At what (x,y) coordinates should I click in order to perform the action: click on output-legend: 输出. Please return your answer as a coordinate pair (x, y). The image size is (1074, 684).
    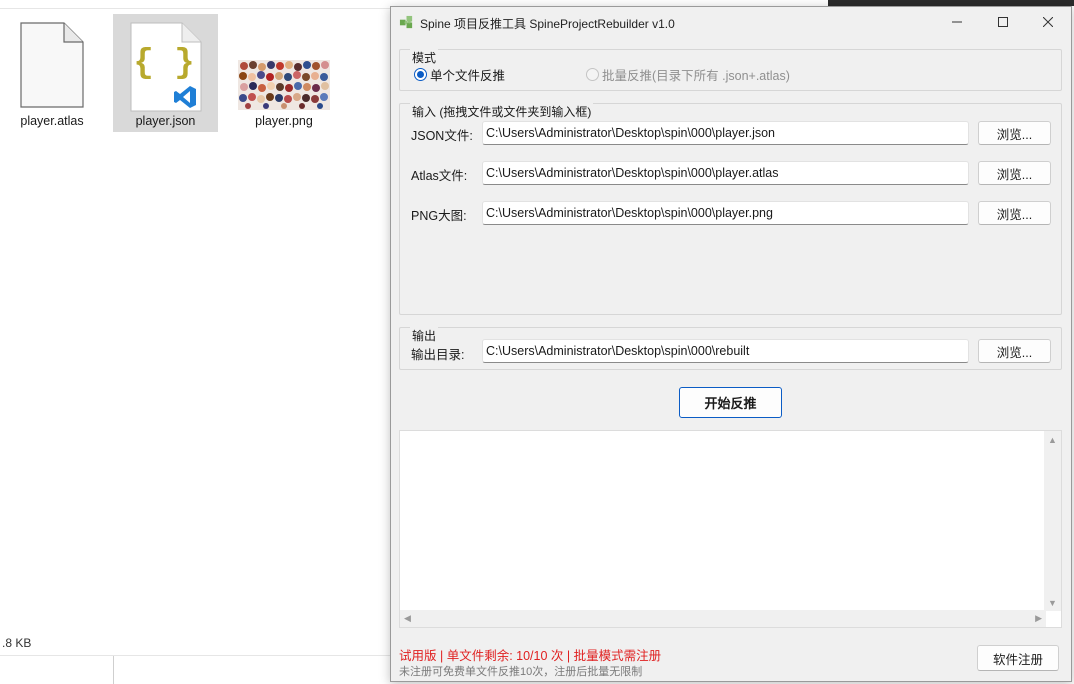
    Looking at the image, I should click on (424, 335).